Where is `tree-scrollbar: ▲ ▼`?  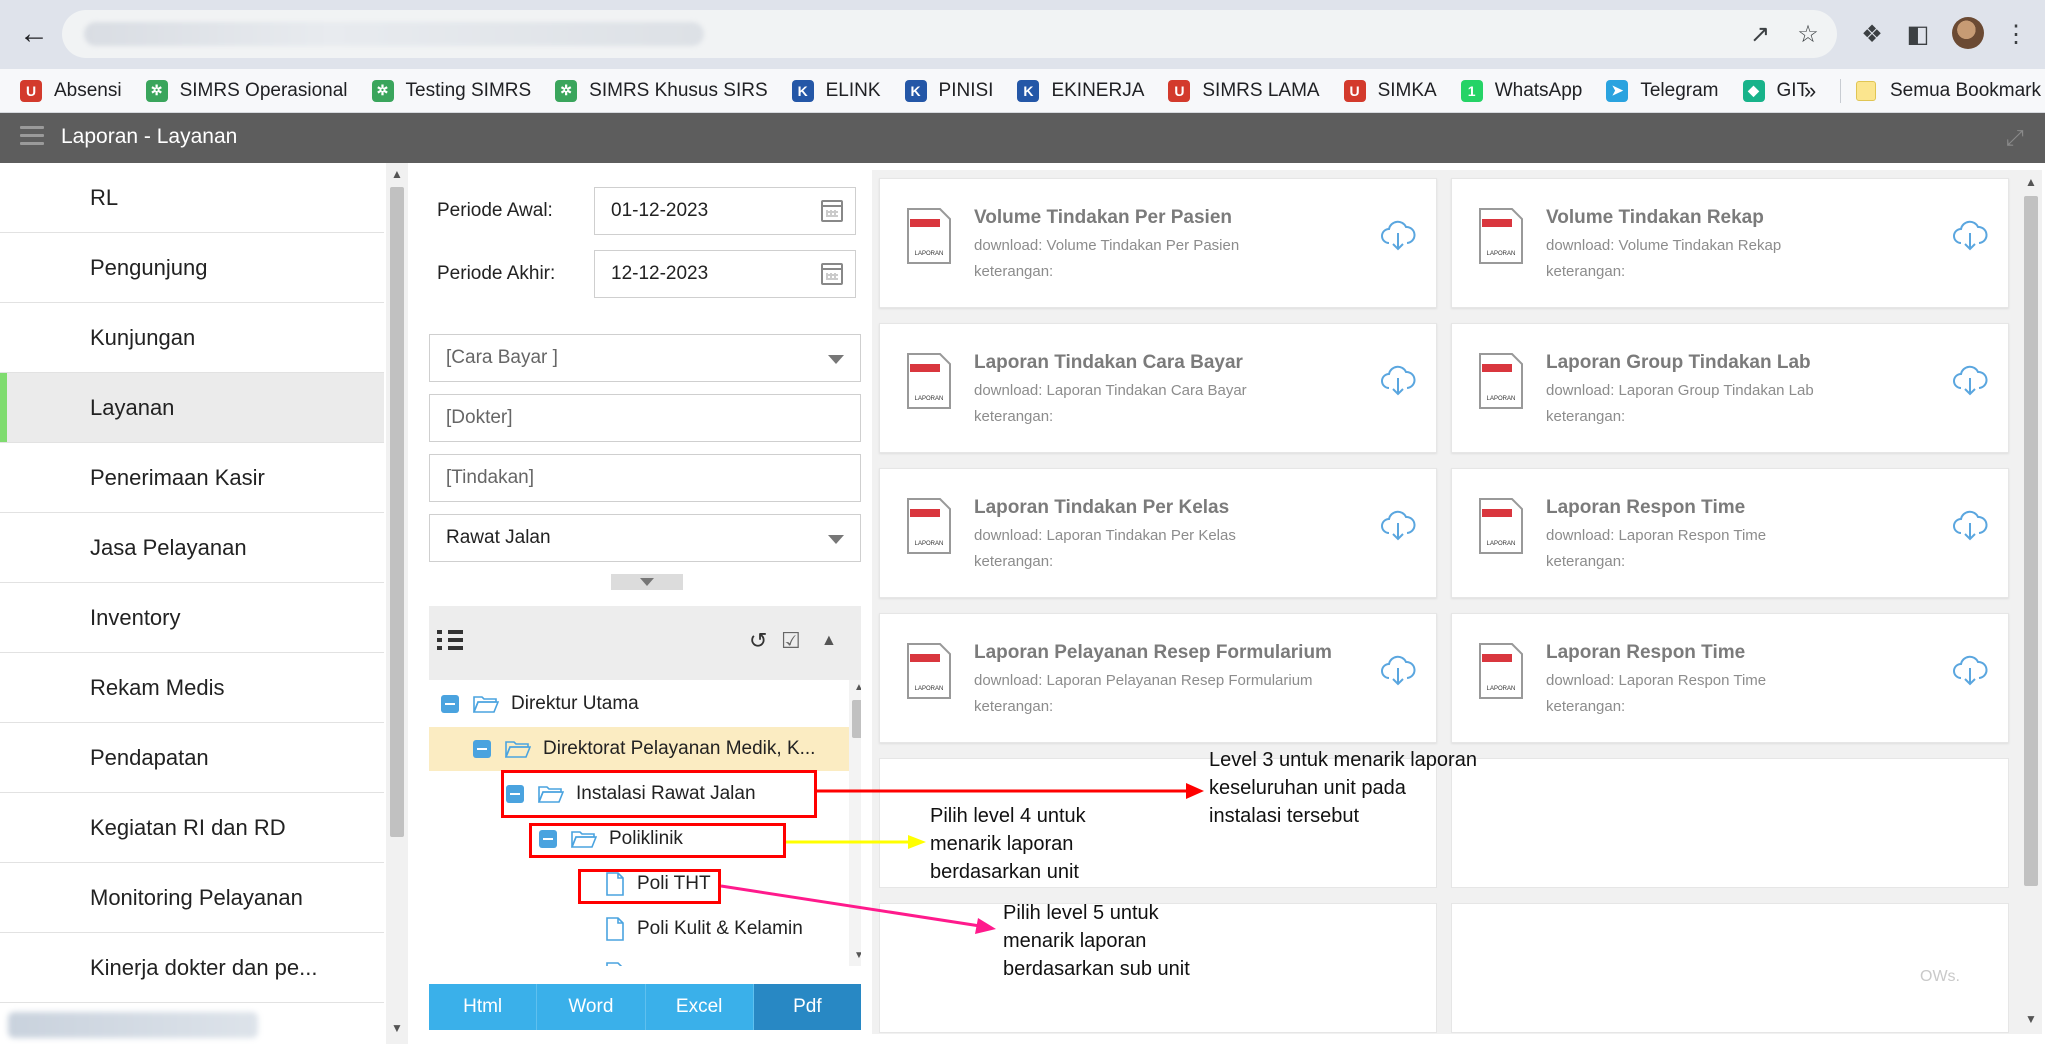 tree-scrollbar: ▲ ▼ is located at coordinates (855, 823).